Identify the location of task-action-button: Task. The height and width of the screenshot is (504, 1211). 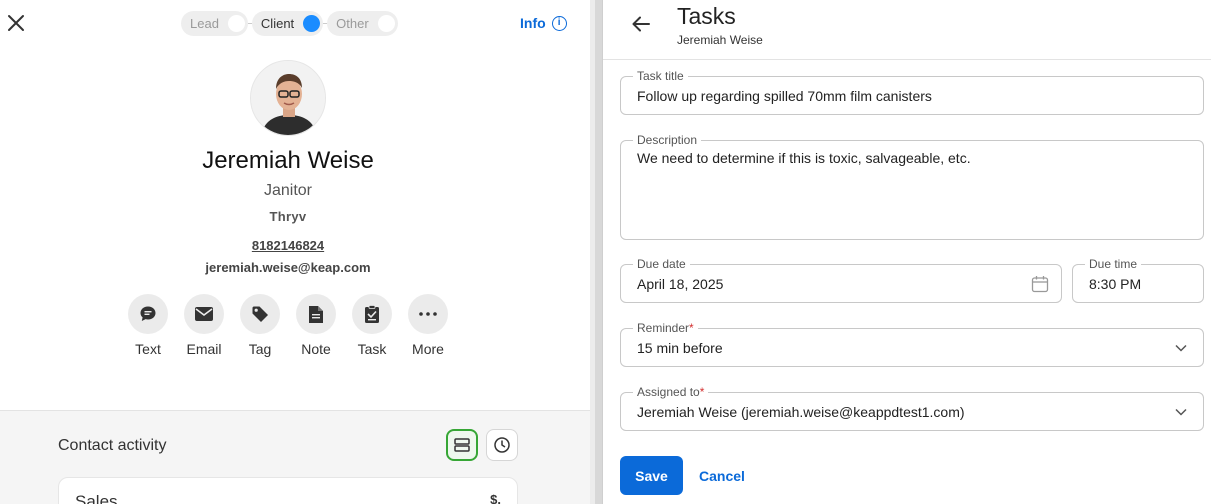
(372, 325).